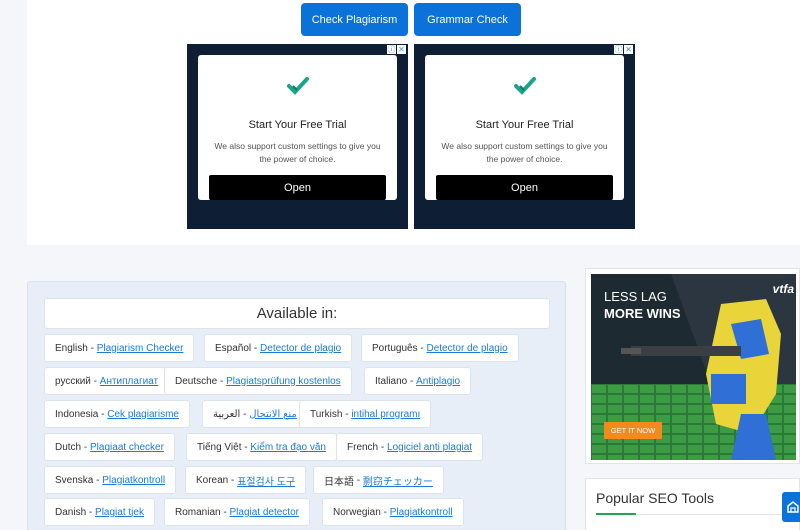  I want to click on lang-link: Cek plagiarisme, so click(143, 414).